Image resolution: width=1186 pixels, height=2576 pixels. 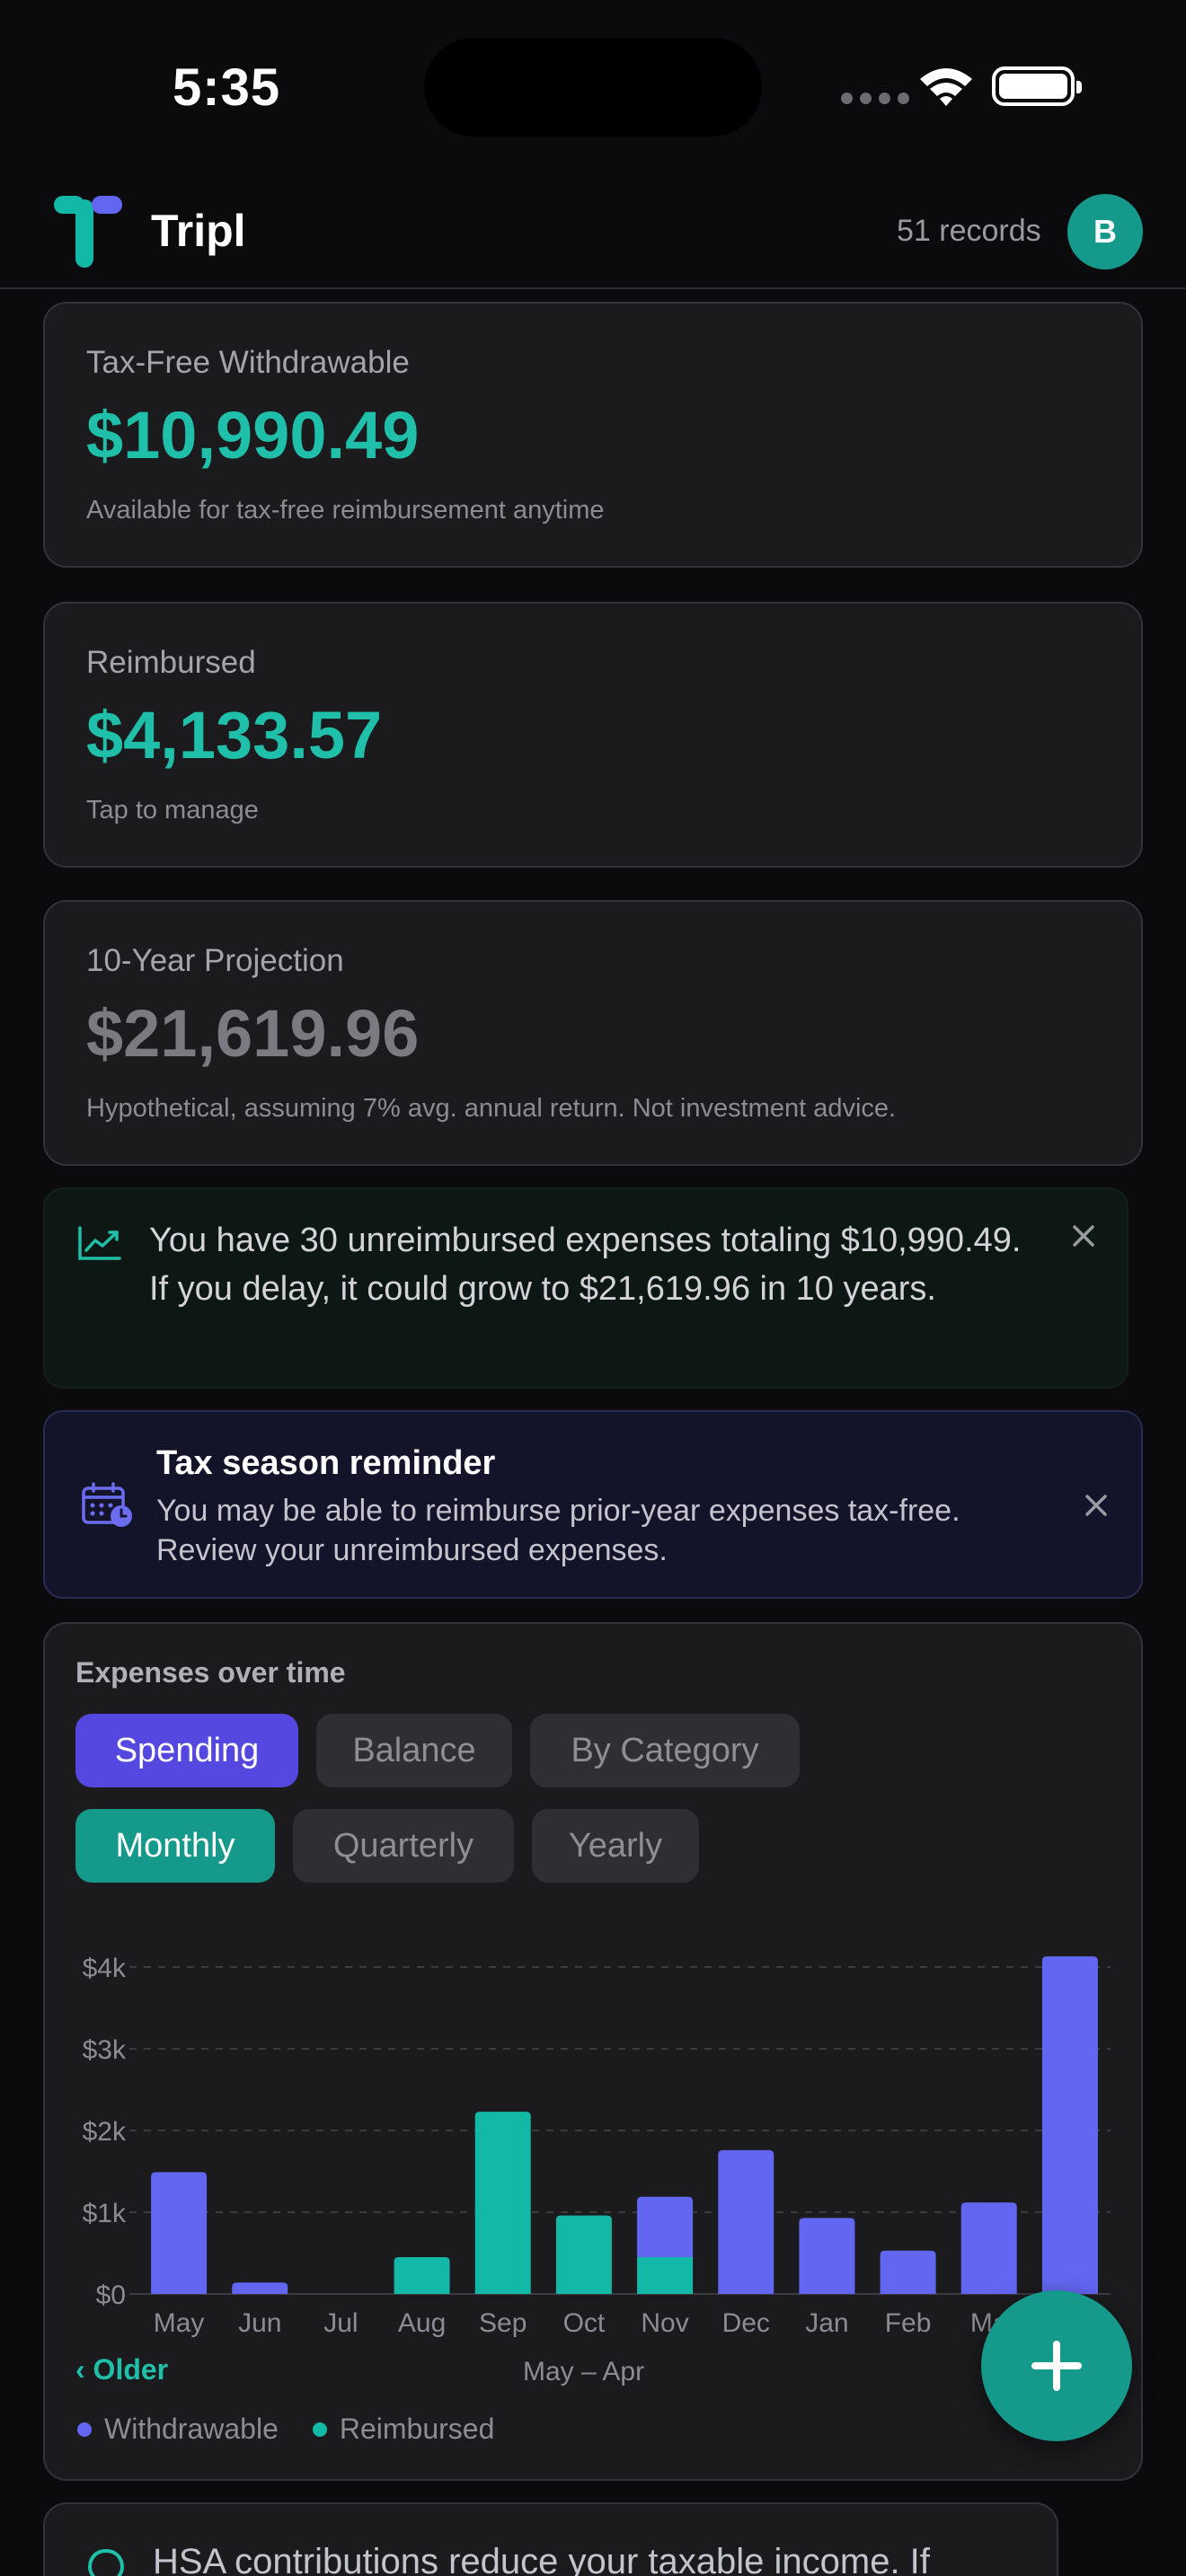 What do you see at coordinates (131, 2369) in the screenshot?
I see `older-label: Older` at bounding box center [131, 2369].